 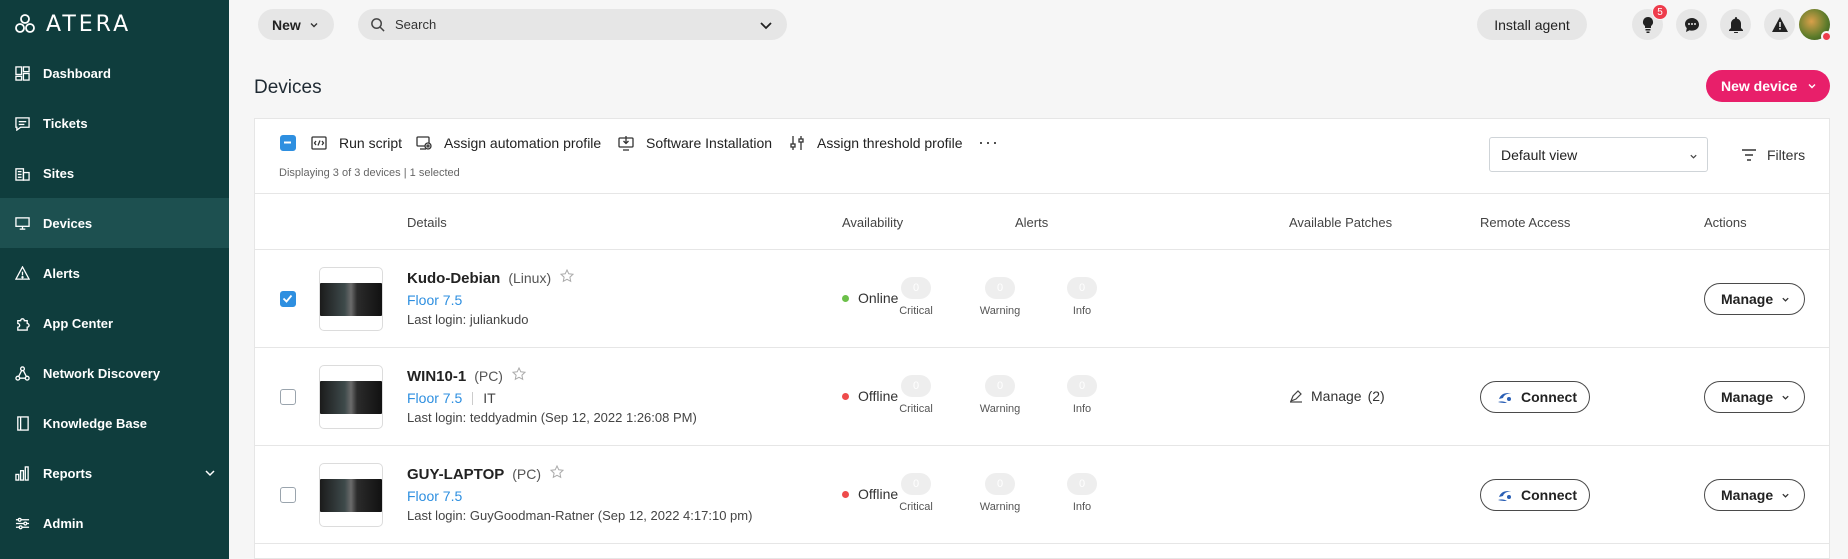 I want to click on assign-automation-profile-button: Assign automation profile, so click(x=508, y=143).